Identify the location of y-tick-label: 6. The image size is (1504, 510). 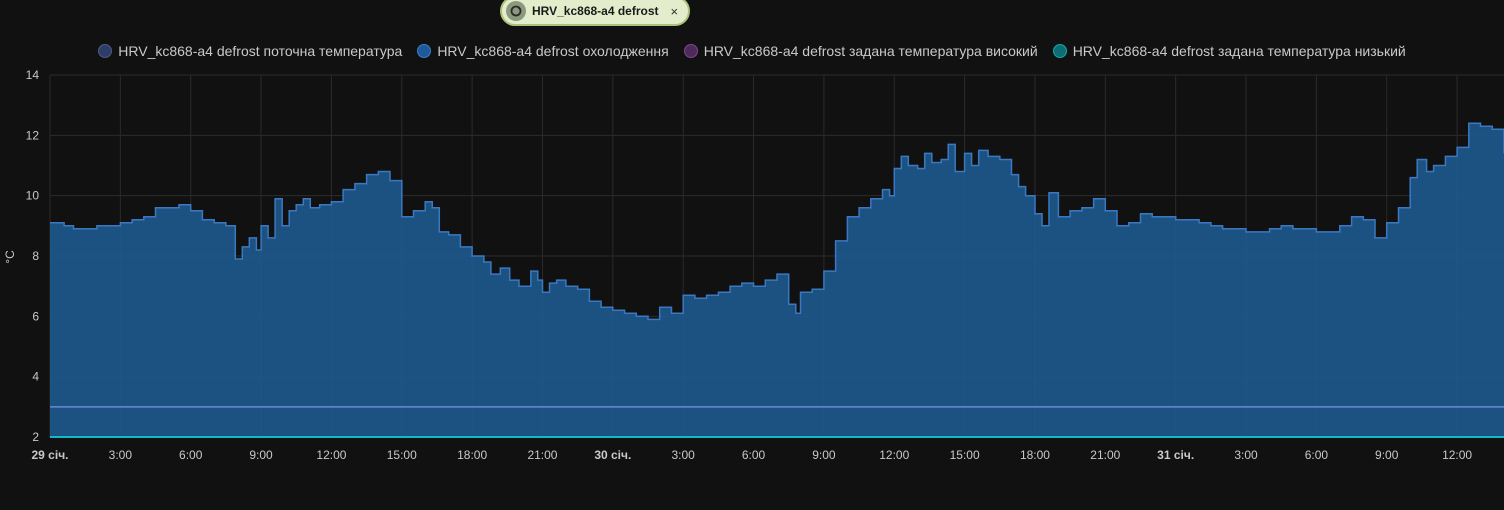
(35, 316).